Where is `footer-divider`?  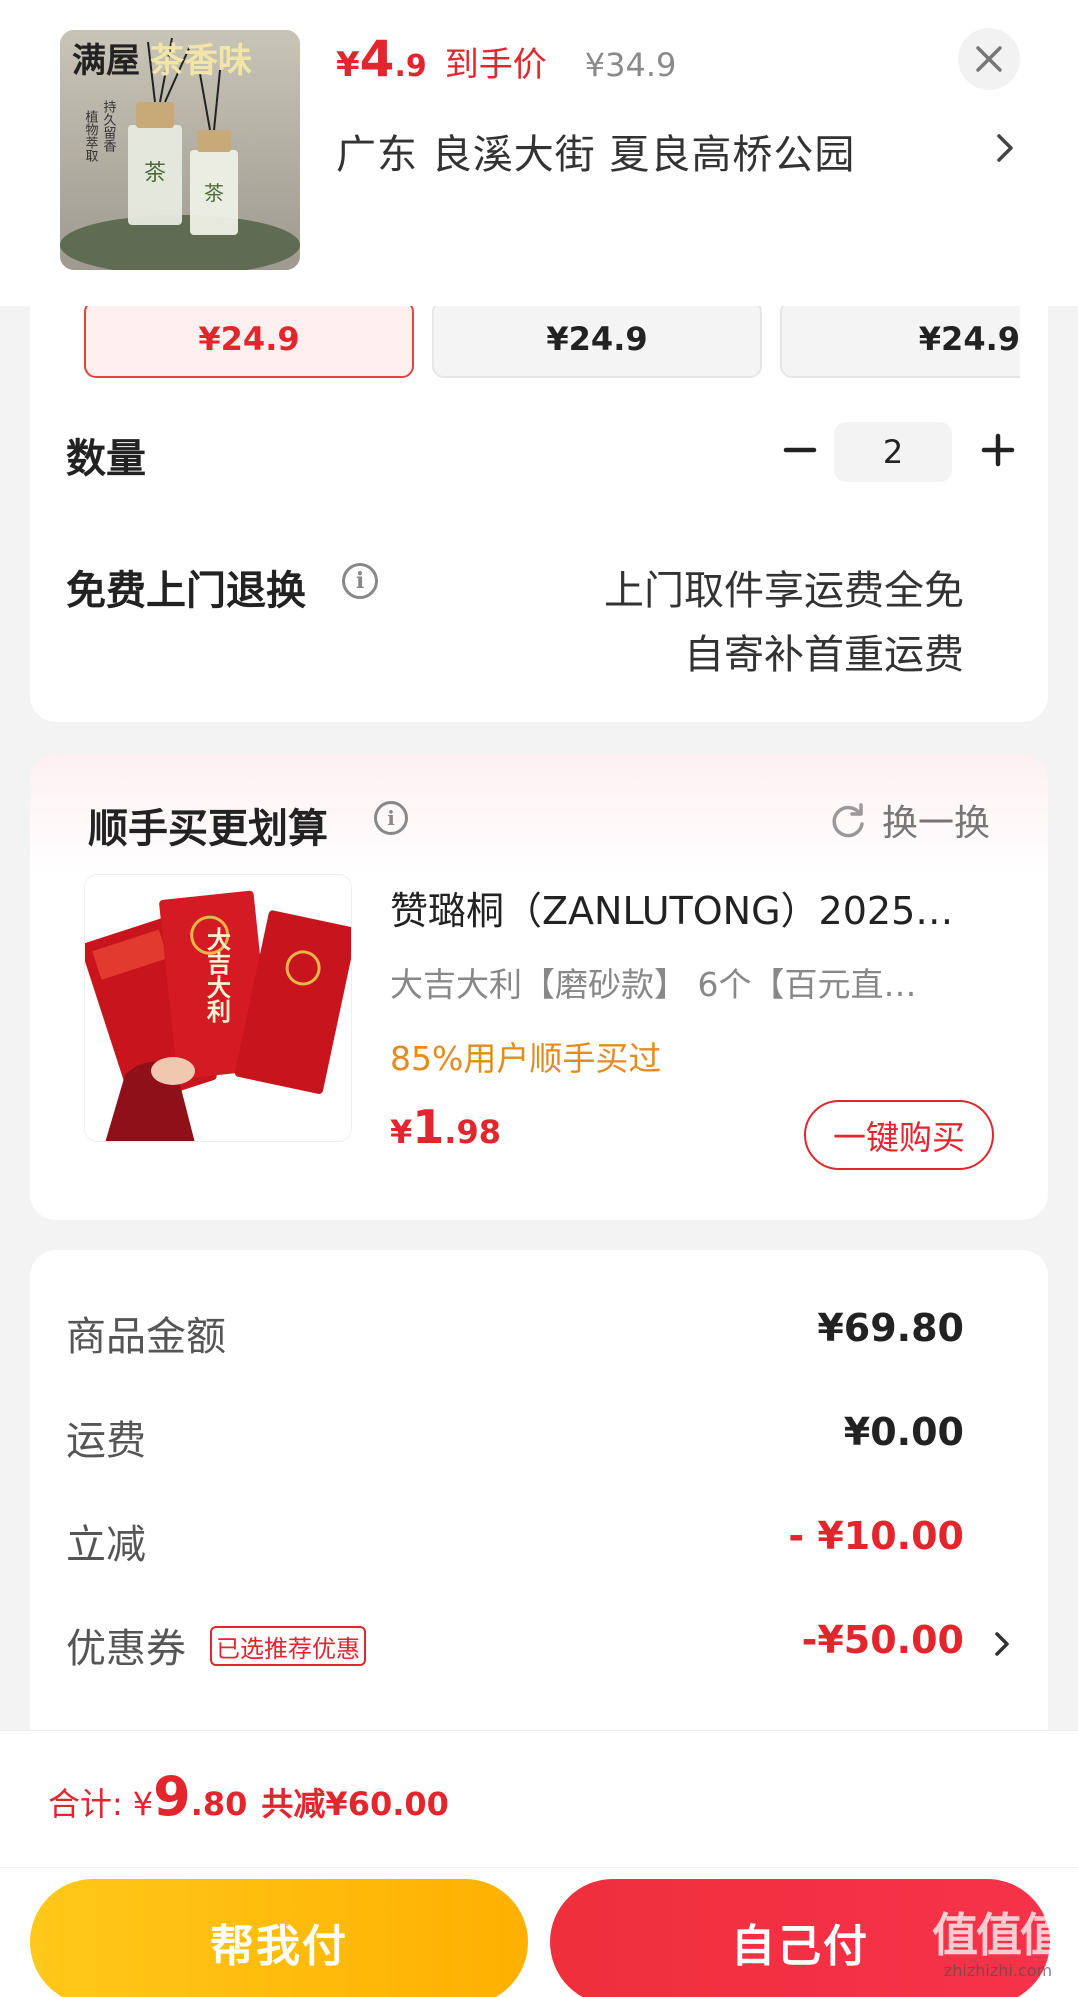 footer-divider is located at coordinates (539, 1867).